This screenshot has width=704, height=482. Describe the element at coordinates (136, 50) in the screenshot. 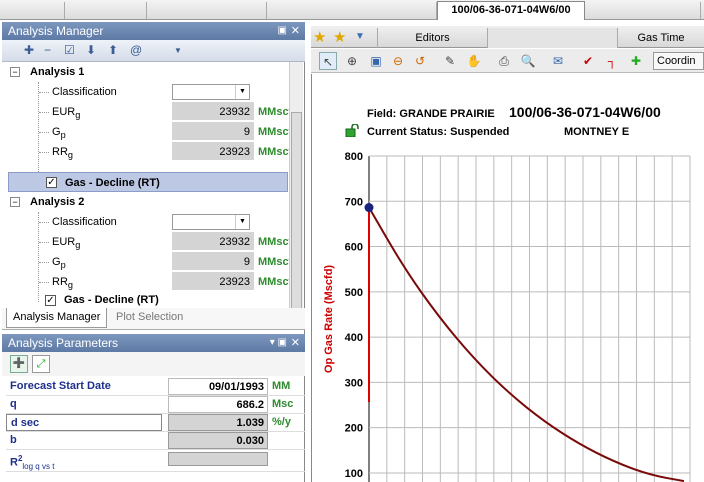

I see `at-icon: @` at that location.